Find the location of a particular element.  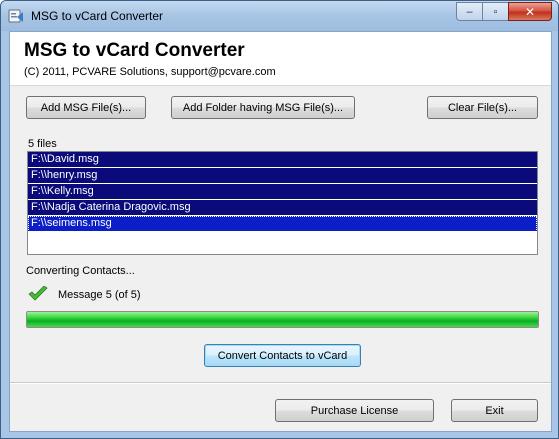

maximize-button: ▫ is located at coordinates (495, 11).